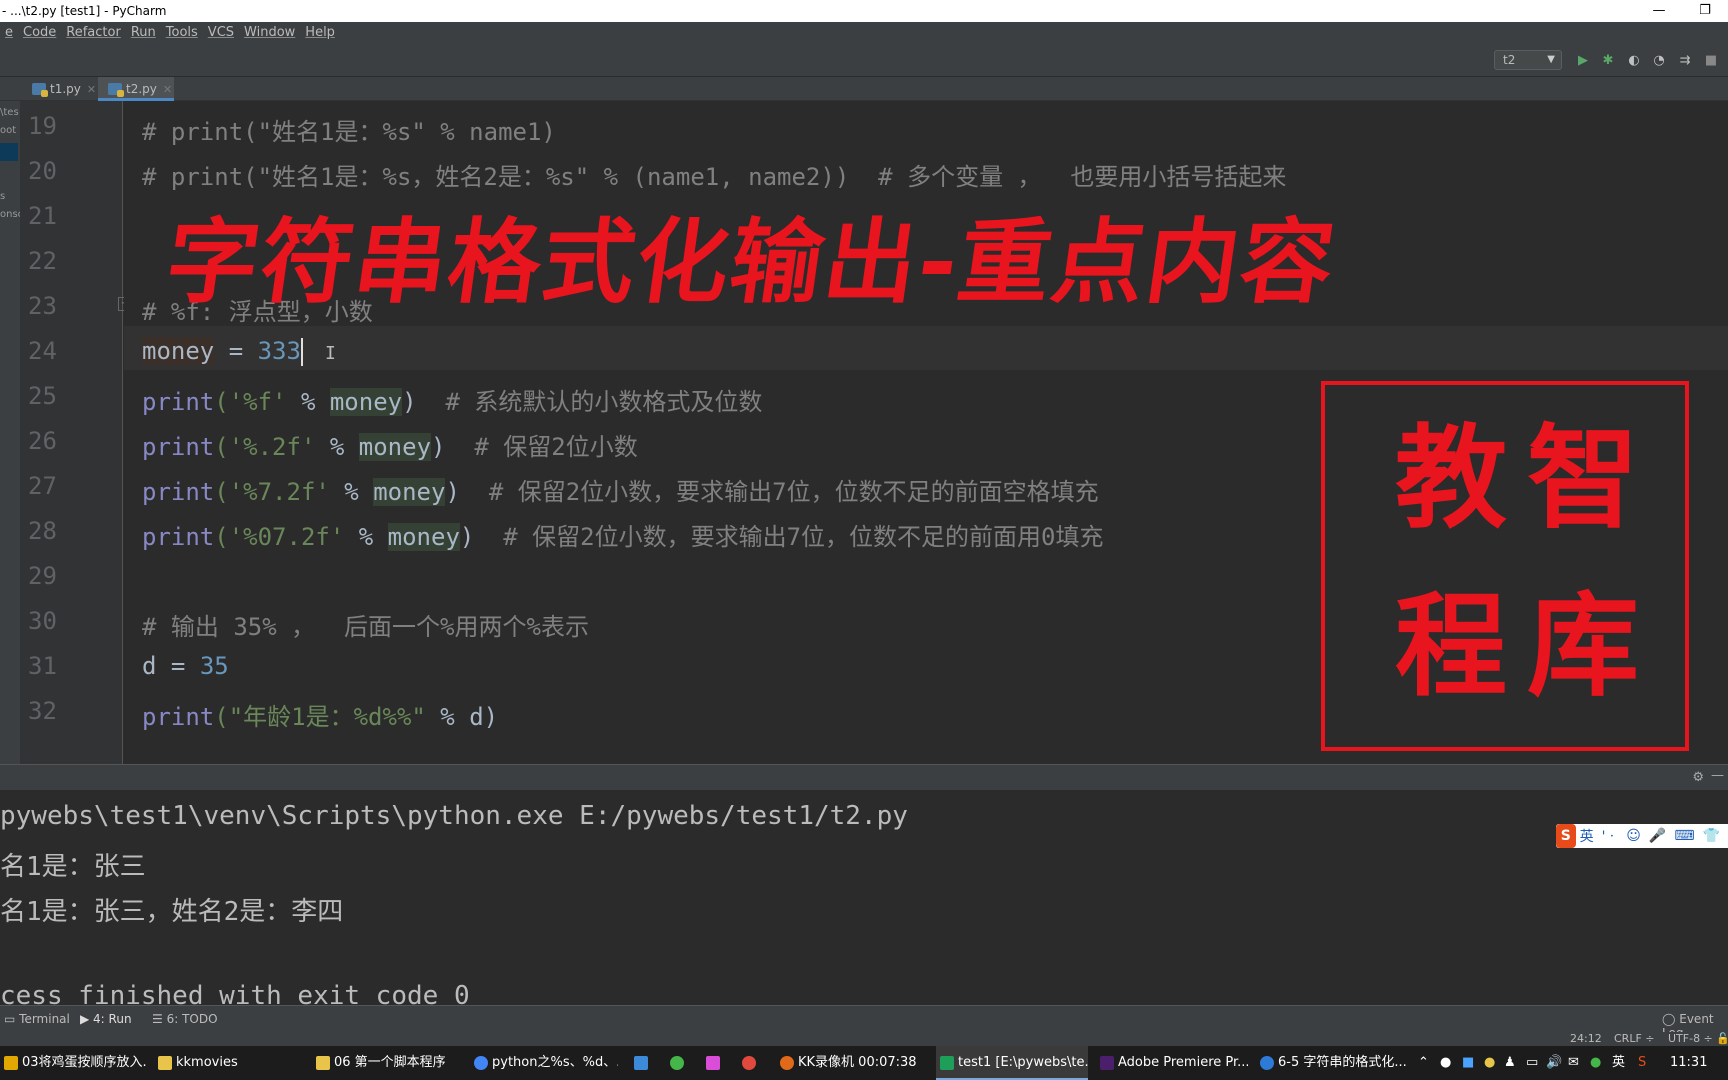 This screenshot has height=1080, width=1728. Describe the element at coordinates (1690, 1038) in the screenshot. I see `file-encoding: UTF-8 ÷` at that location.